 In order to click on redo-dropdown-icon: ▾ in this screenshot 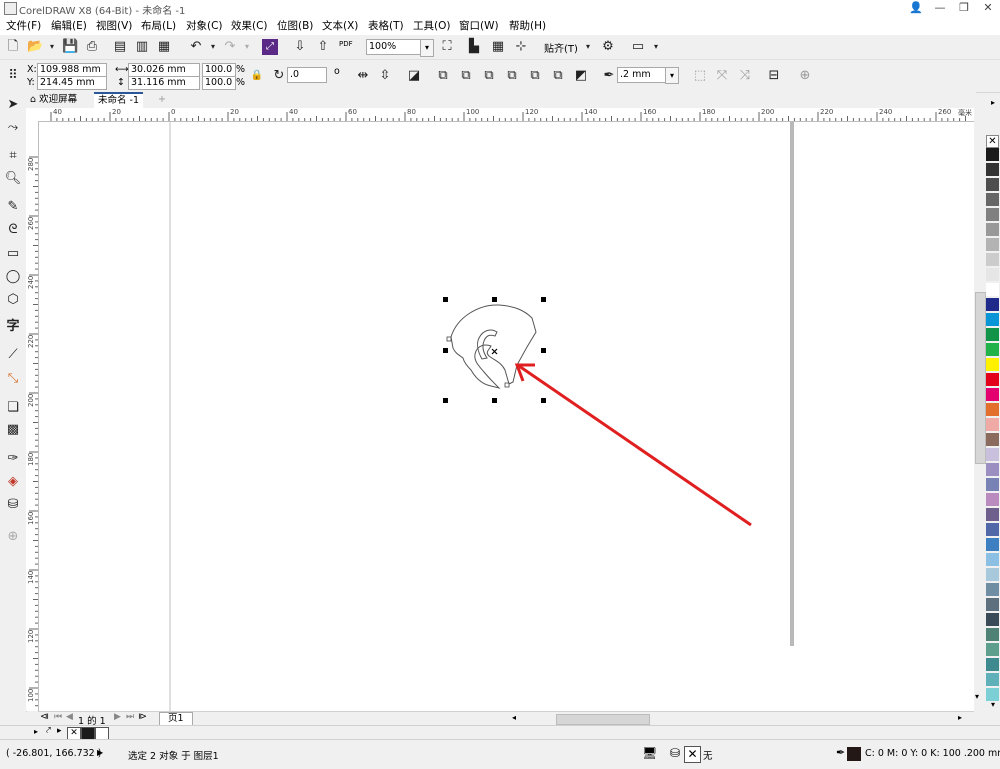, I will do `click(247, 47)`.